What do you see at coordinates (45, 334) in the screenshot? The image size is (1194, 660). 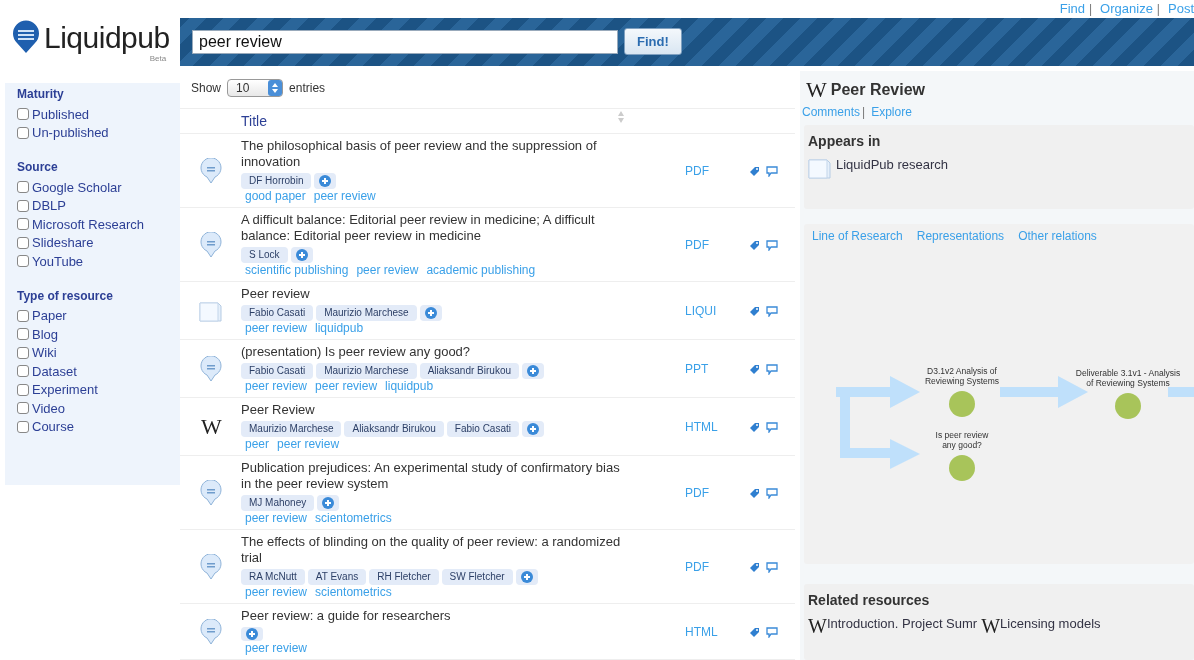 I see `filter-label: Blog` at bounding box center [45, 334].